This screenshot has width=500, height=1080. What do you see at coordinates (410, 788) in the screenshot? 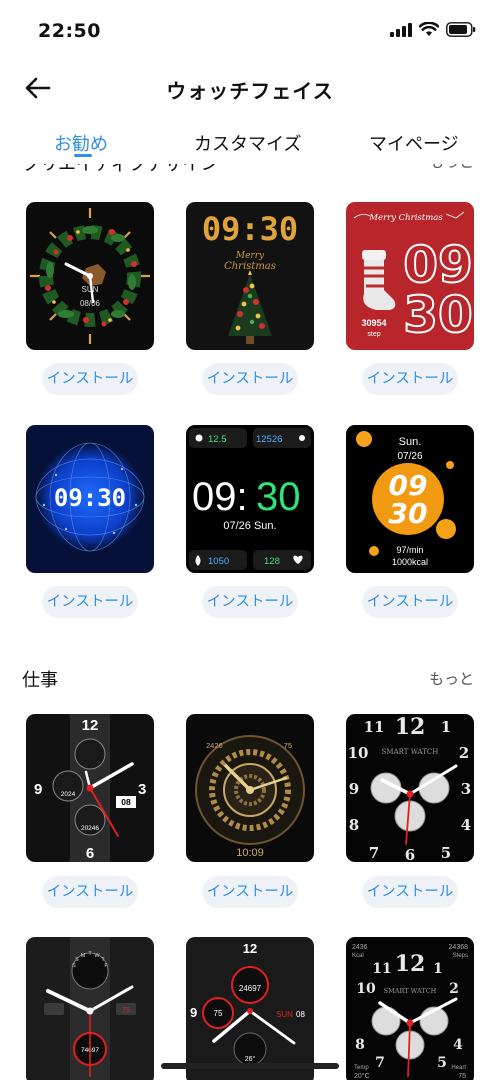
I see `watch-face-smart-watch-analog: 12 11 1 10 2 9 3 8 4 7 6 5 SMART WATCH` at bounding box center [410, 788].